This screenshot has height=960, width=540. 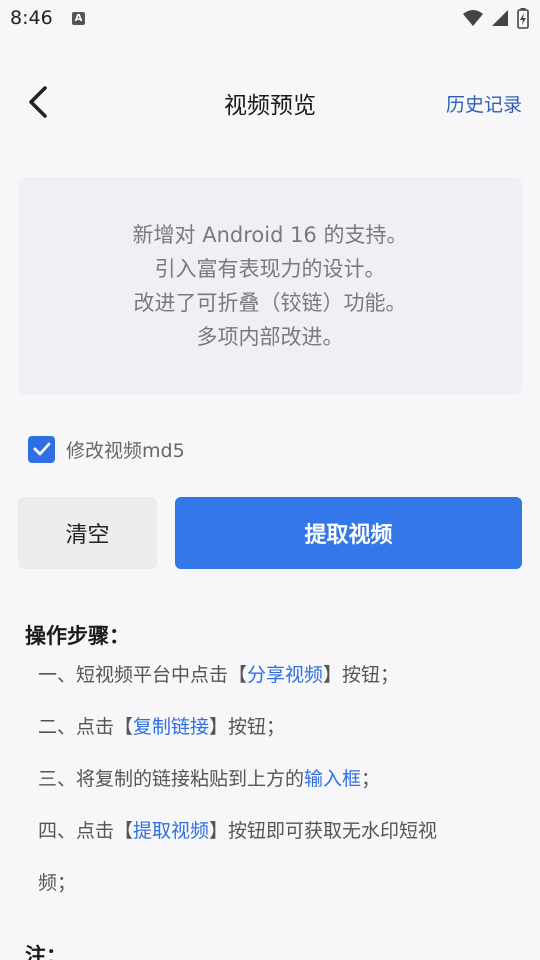 I want to click on step-text: 二、点击【, so click(x=86, y=727).